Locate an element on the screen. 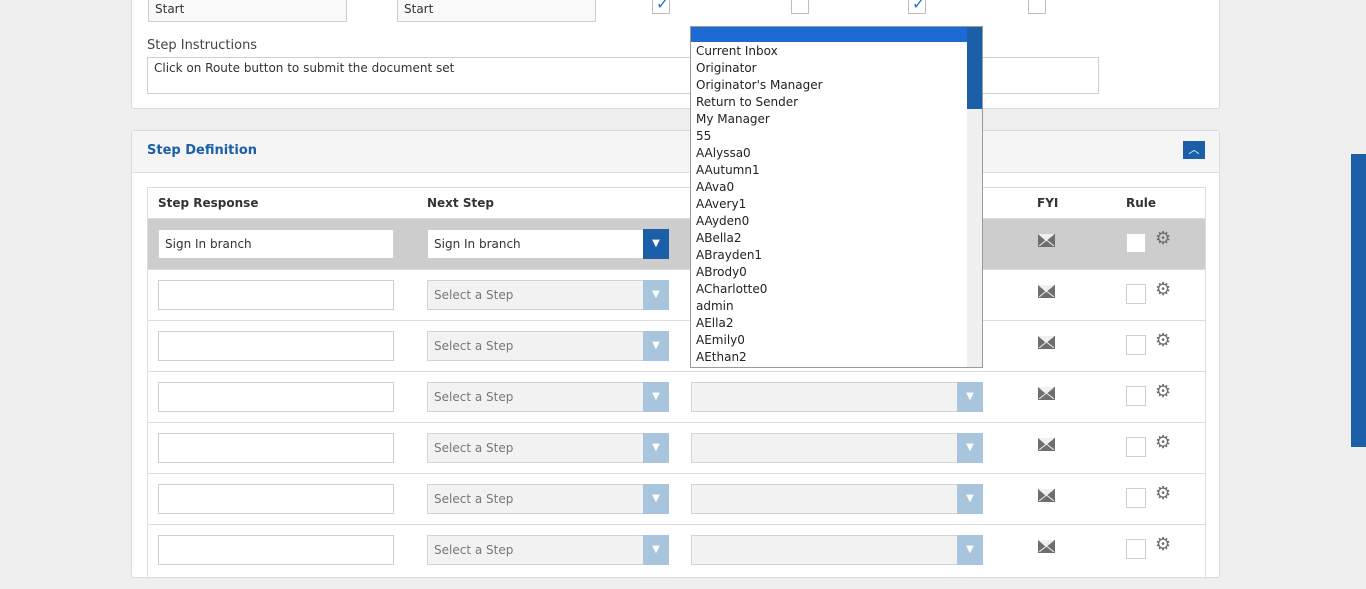  dropdown-option: admin is located at coordinates (759, 306).